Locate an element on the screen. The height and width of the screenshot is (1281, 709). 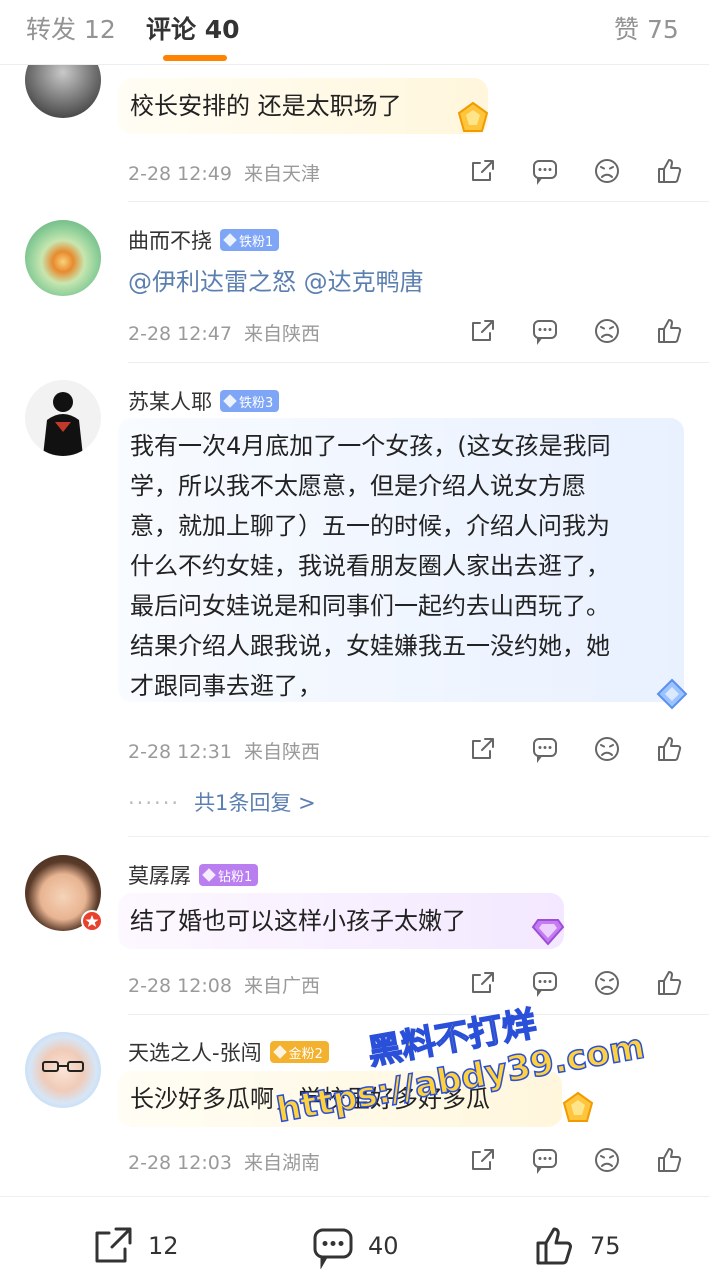
comment-text-line: 意，就加上聊了）五一的时候，介绍人问我为 is located at coordinates (370, 526).